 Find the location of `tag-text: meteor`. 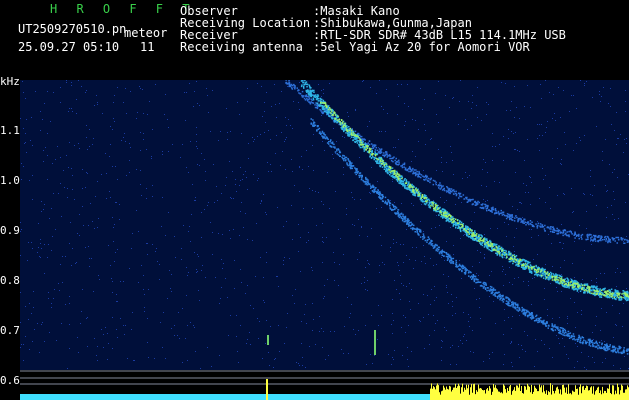

tag-text: meteor is located at coordinates (146, 33).